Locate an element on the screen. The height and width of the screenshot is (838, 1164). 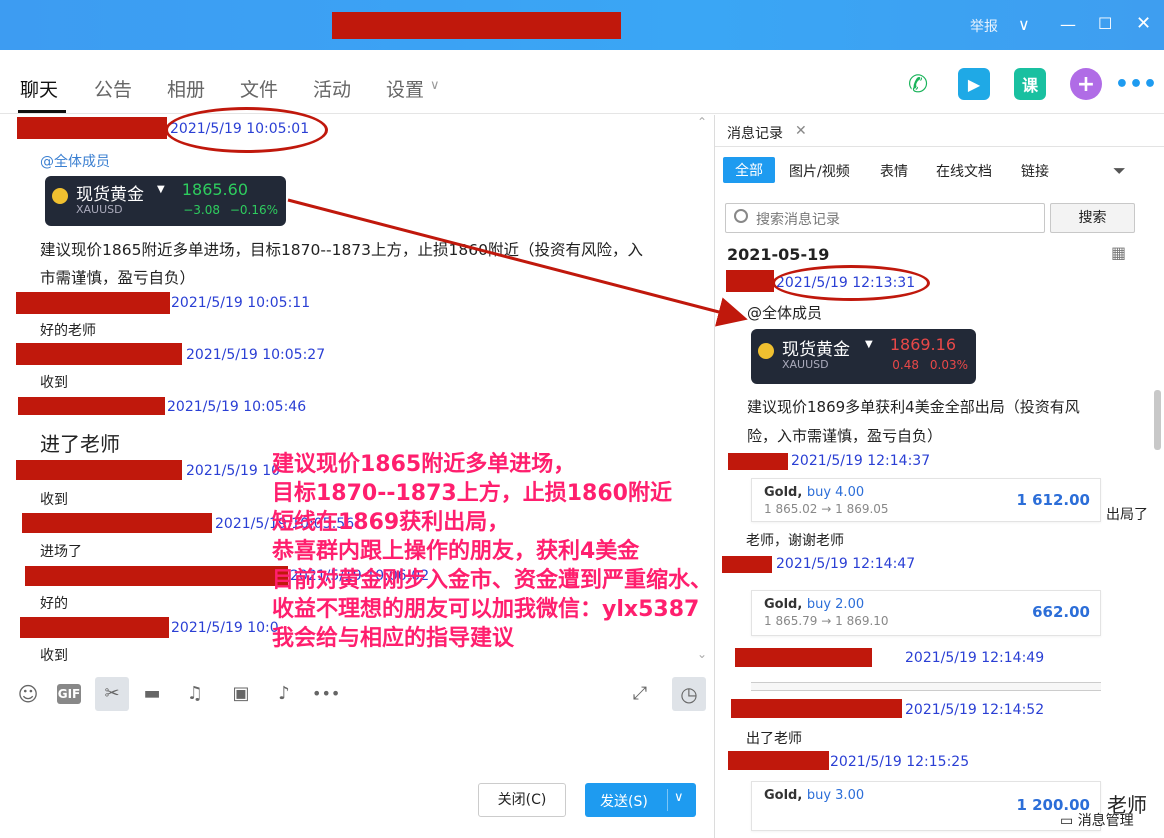
filter-media: 图片/视频 is located at coordinates (819, 171).